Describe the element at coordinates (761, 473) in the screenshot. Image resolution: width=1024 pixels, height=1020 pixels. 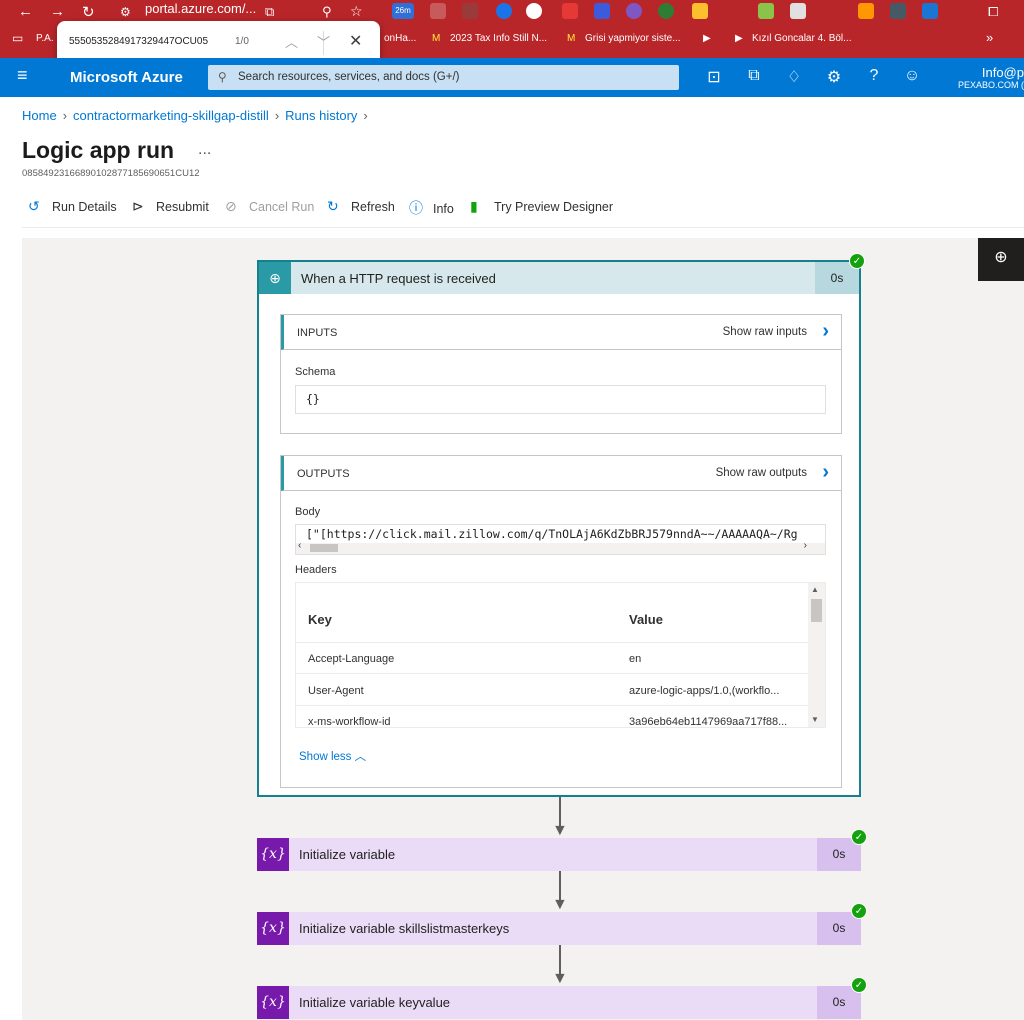
I see `show-raw-outputs-link: Show raw outputs` at that location.